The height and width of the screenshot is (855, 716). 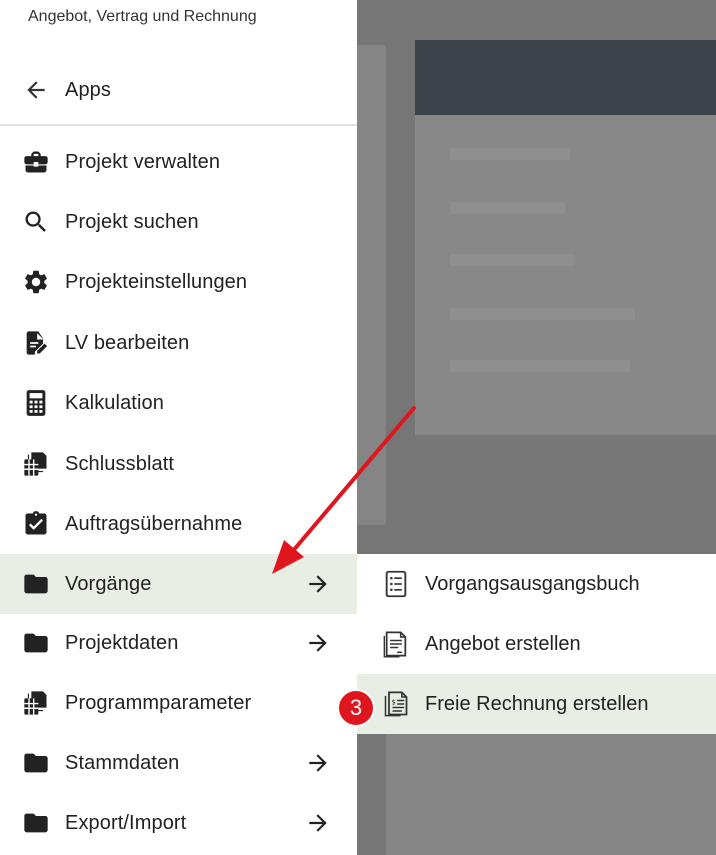 I want to click on submenu-item-label: Vorgangsausgangsbuch, so click(x=532, y=583).